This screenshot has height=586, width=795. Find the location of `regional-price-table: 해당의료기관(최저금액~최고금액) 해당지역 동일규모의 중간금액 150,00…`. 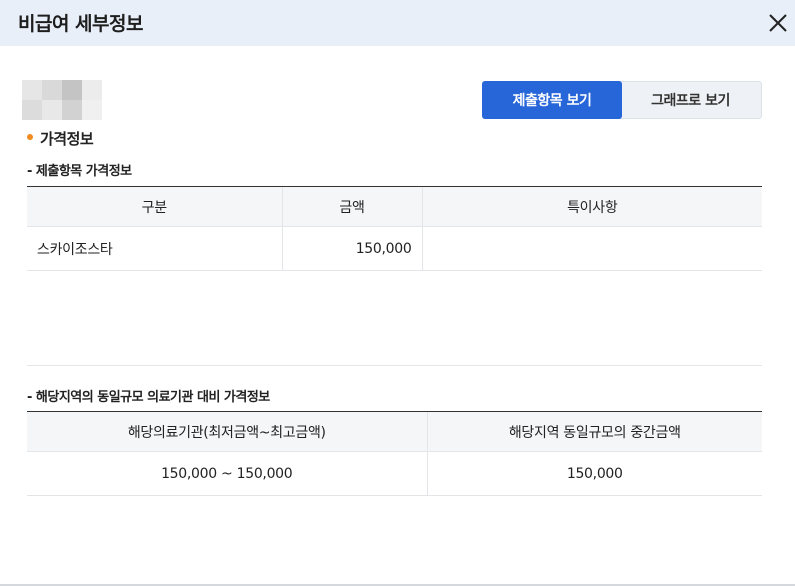

regional-price-table: 해당의료기관(최저금액~최고금액) 해당지역 동일규모의 중간금액 150,00… is located at coordinates (394, 453).